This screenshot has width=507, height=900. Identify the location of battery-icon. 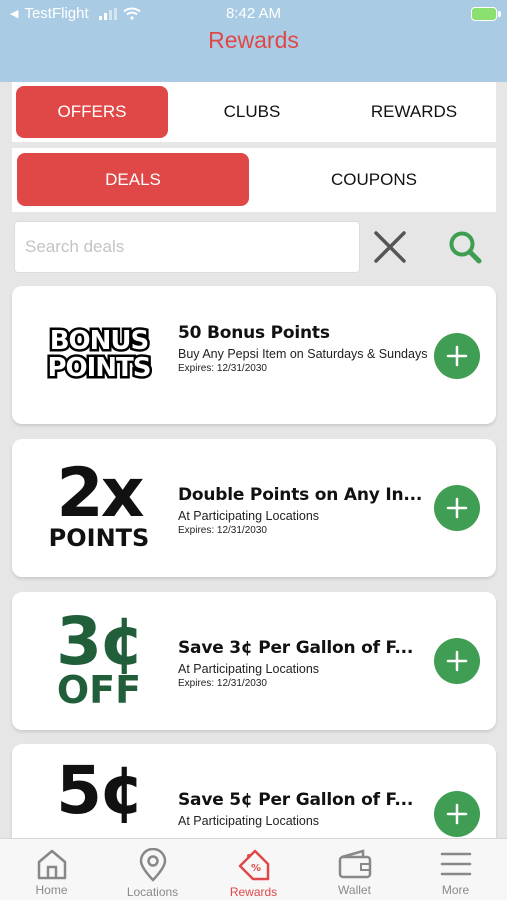
(486, 14).